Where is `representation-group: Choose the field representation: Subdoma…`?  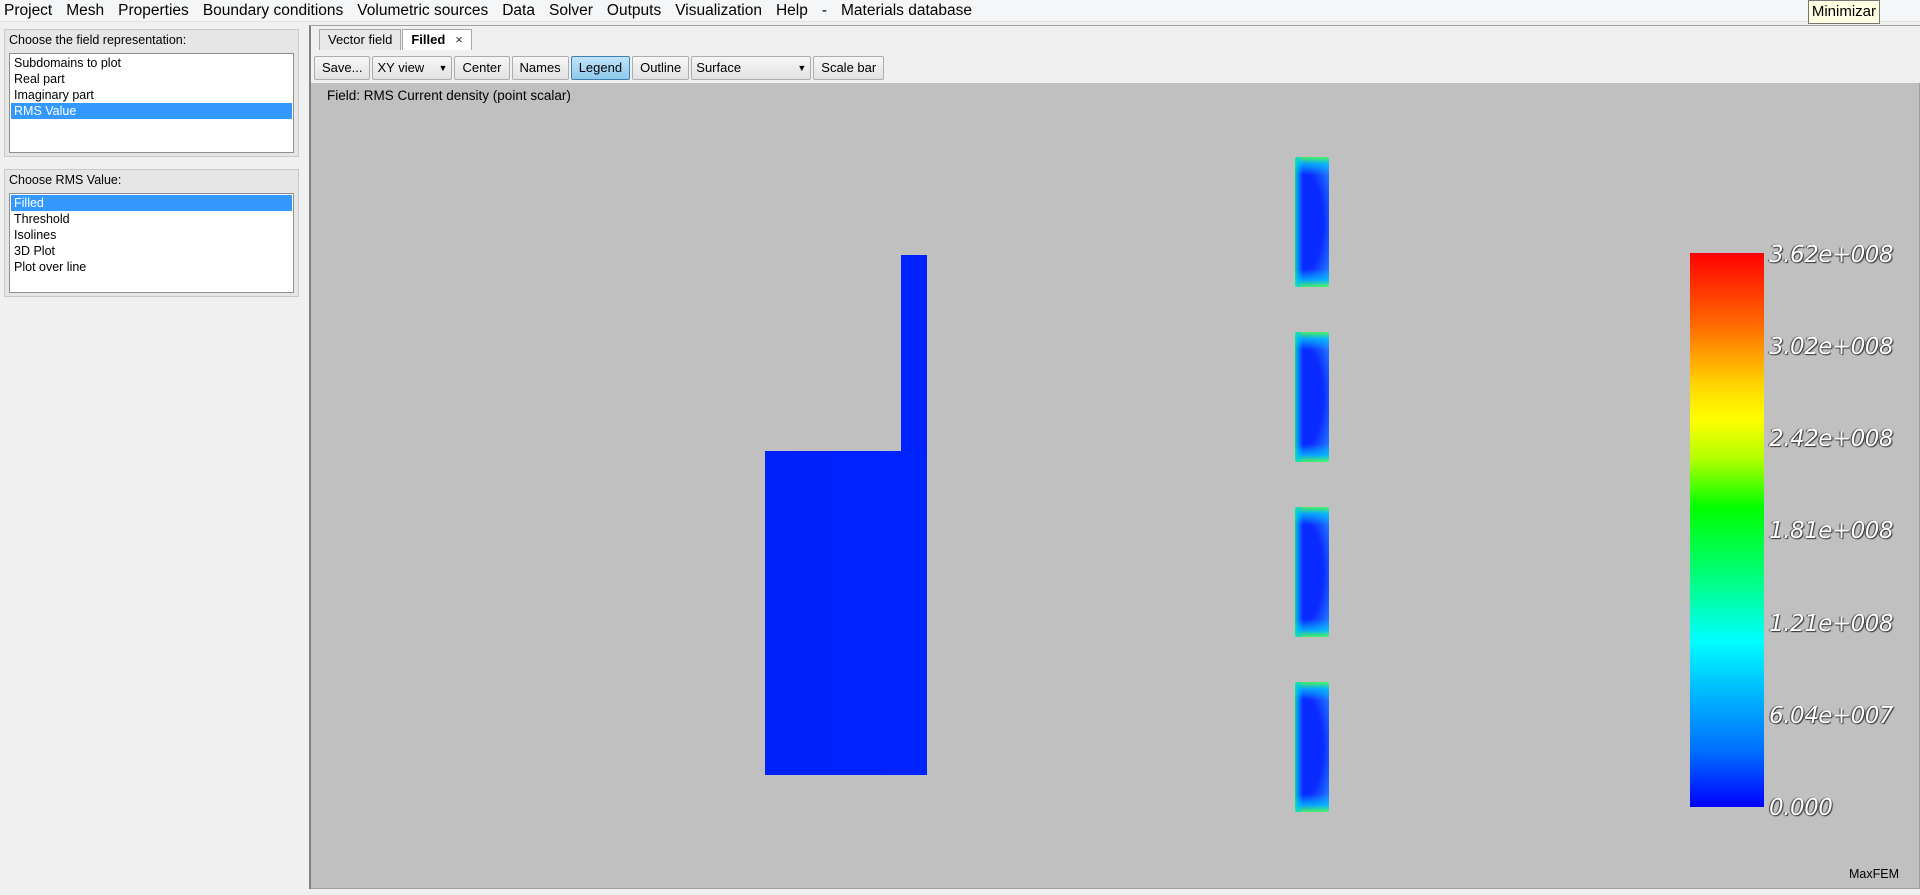
representation-group: Choose the field representation: Subdoma… is located at coordinates (151, 93).